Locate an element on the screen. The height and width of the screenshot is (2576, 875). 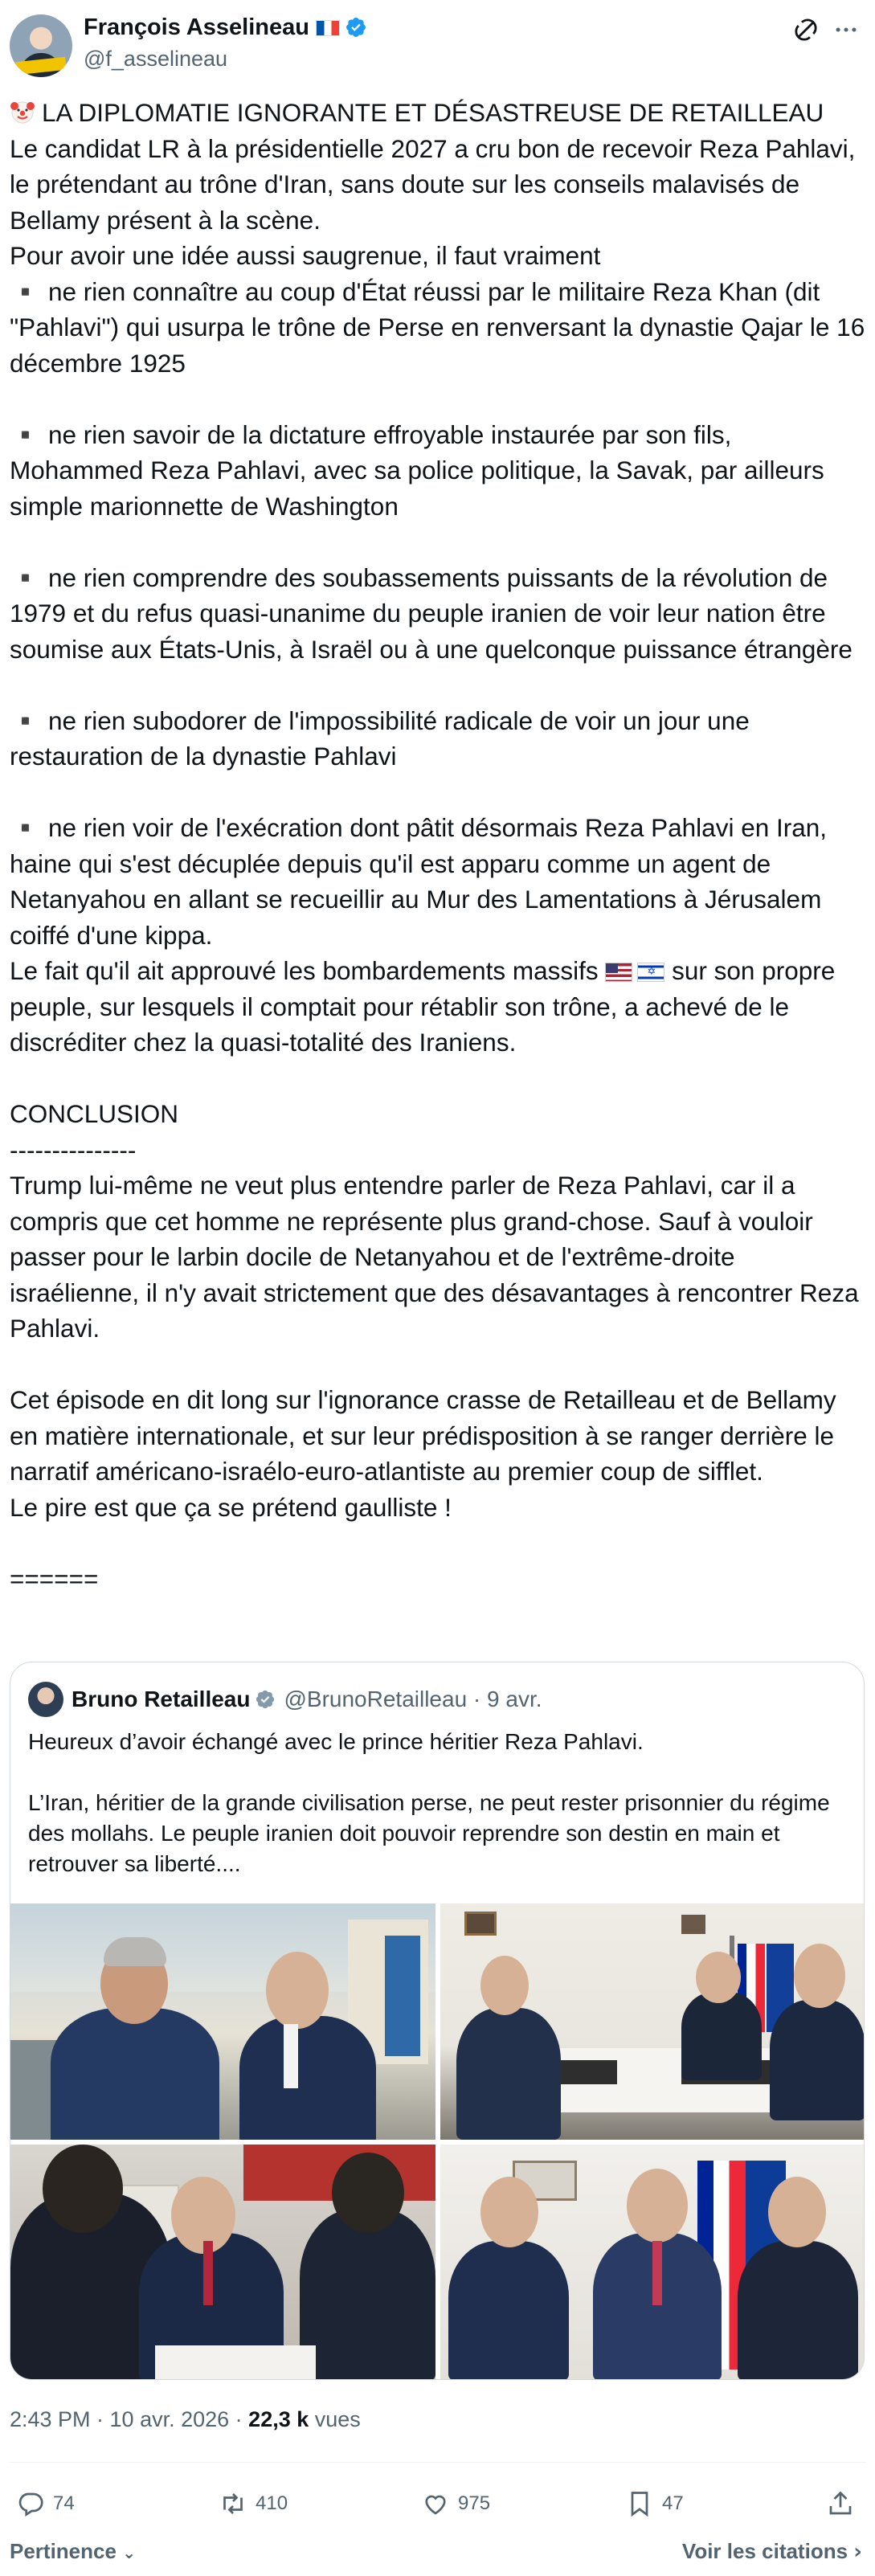
share-icon is located at coordinates (840, 2503).